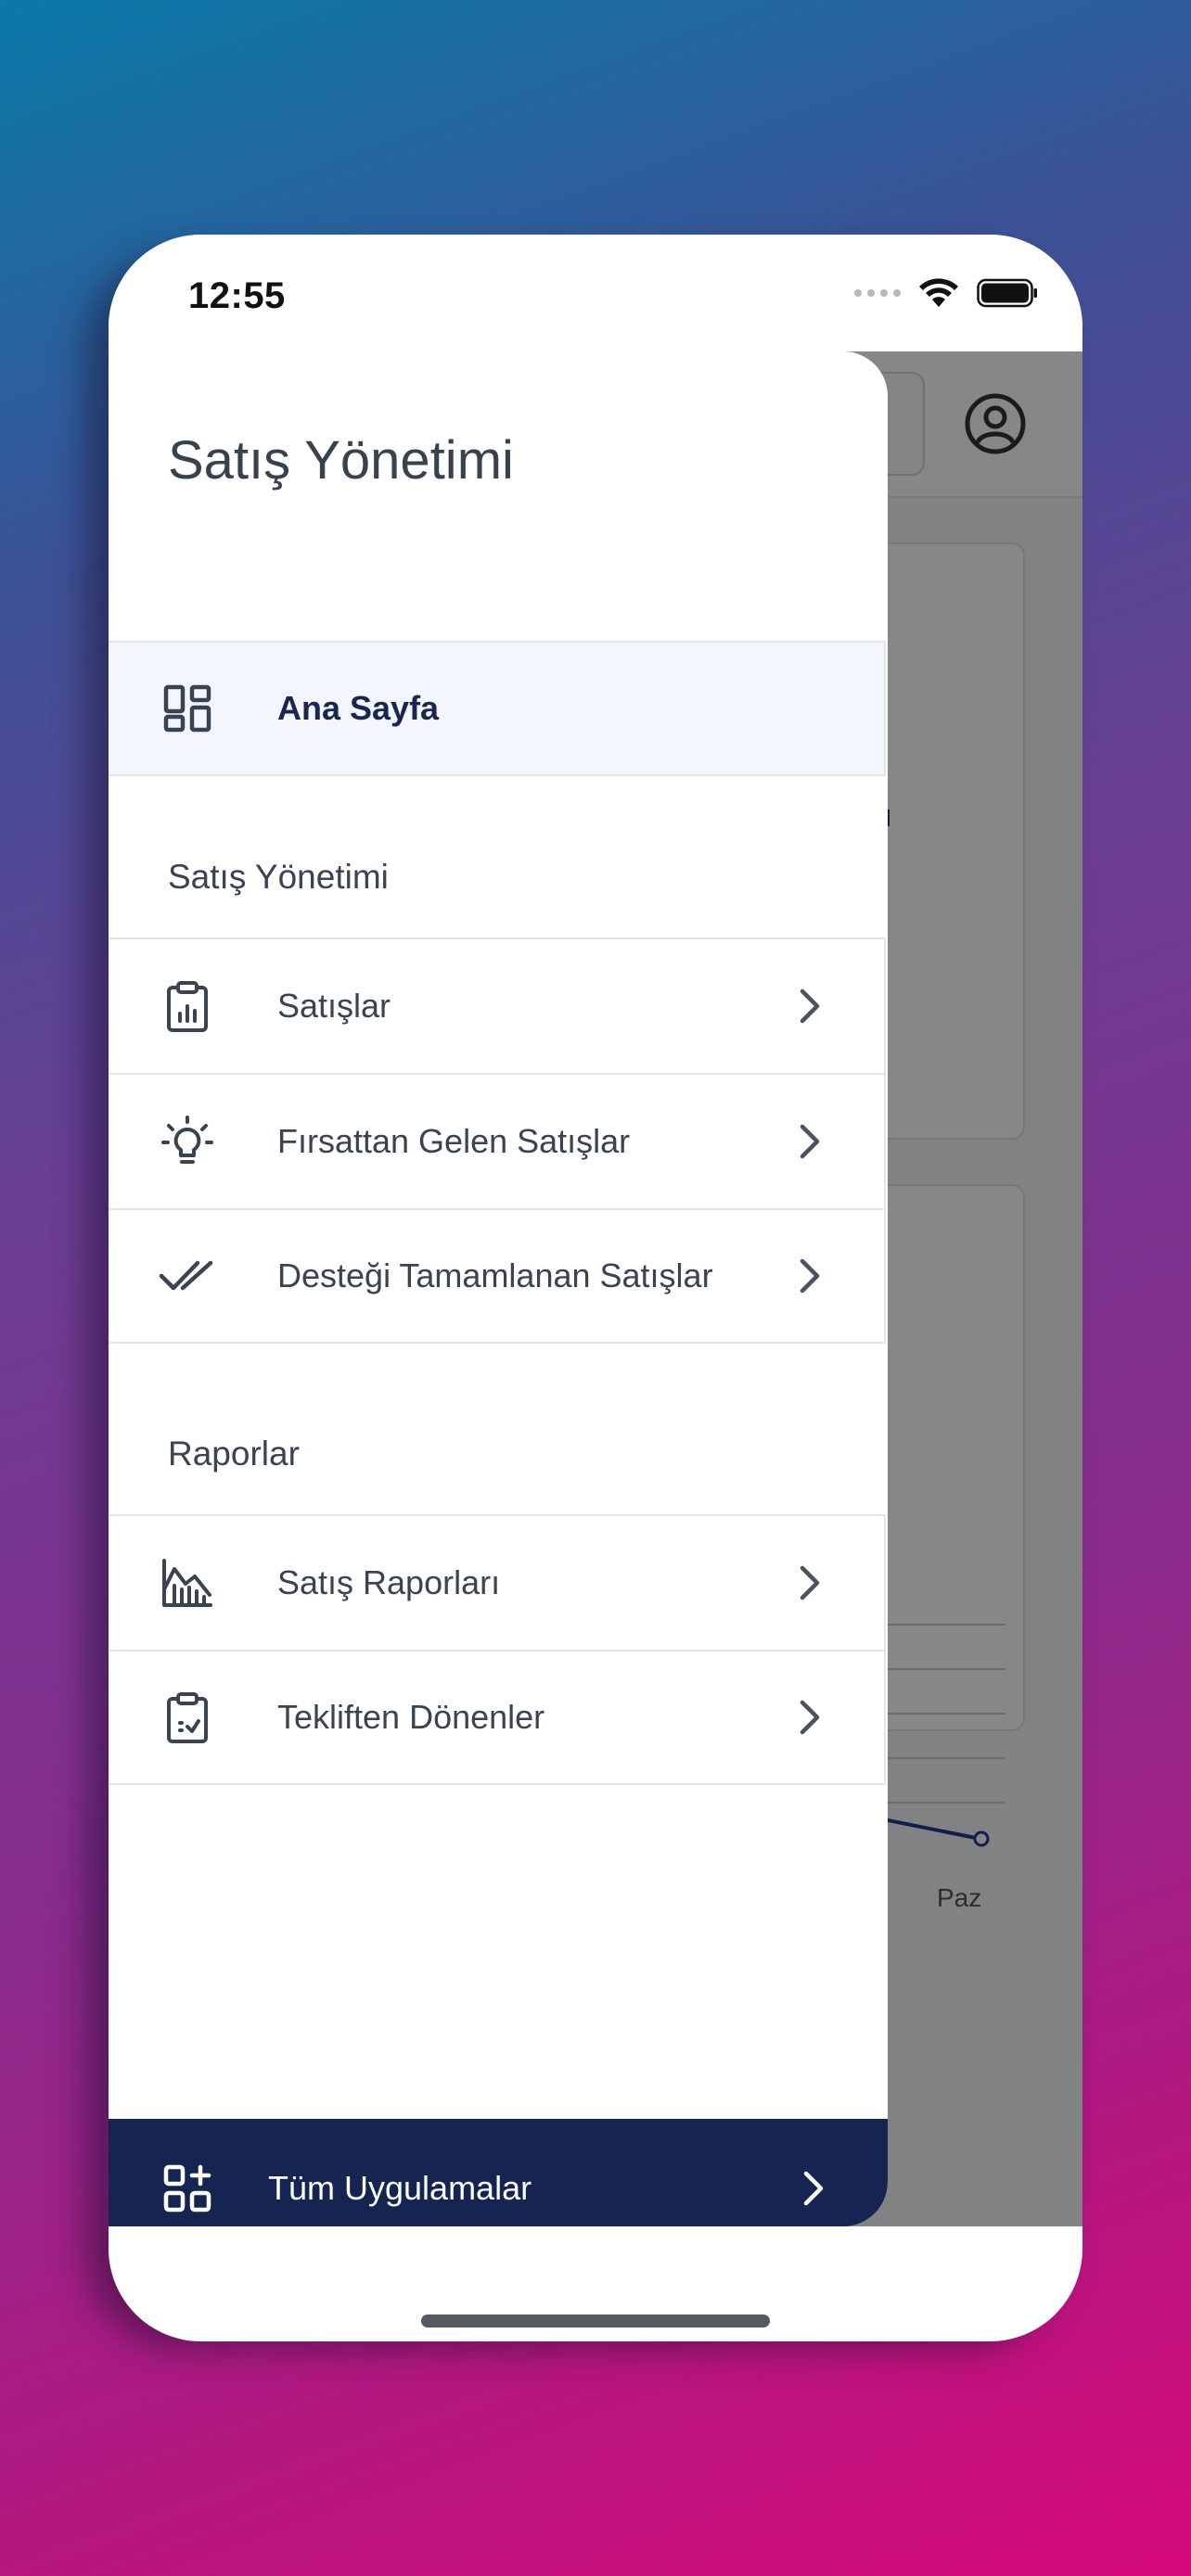  Describe the element at coordinates (187, 2188) in the screenshot. I see `apps-add-icon` at that location.